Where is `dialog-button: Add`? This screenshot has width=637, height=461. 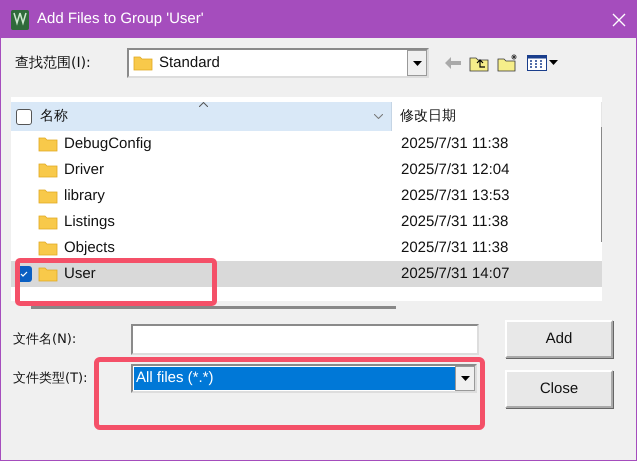
dialog-button: Add is located at coordinates (559, 339).